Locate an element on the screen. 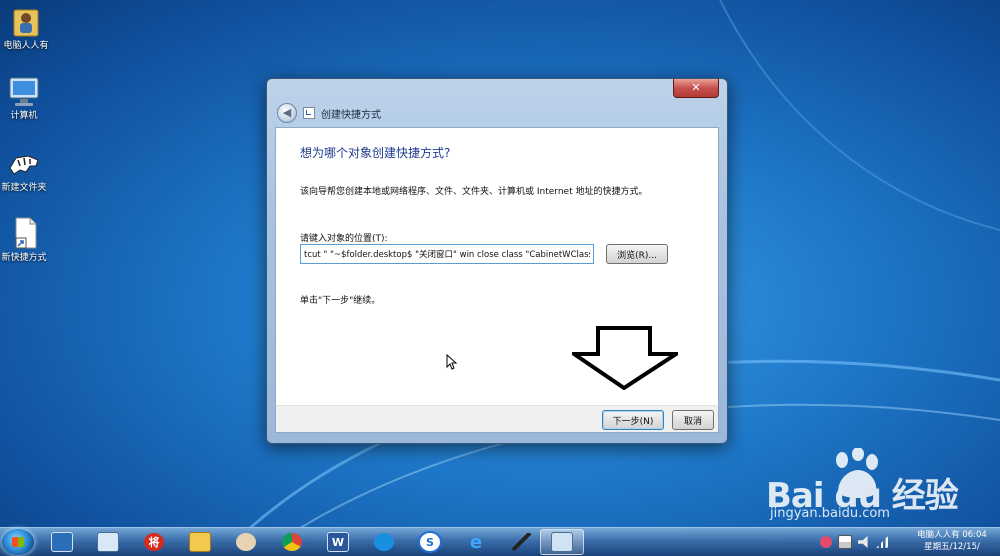 The image size is (1000, 556). desktop-icon-new-shortcut: 新快捷方式 is located at coordinates (26, 240).